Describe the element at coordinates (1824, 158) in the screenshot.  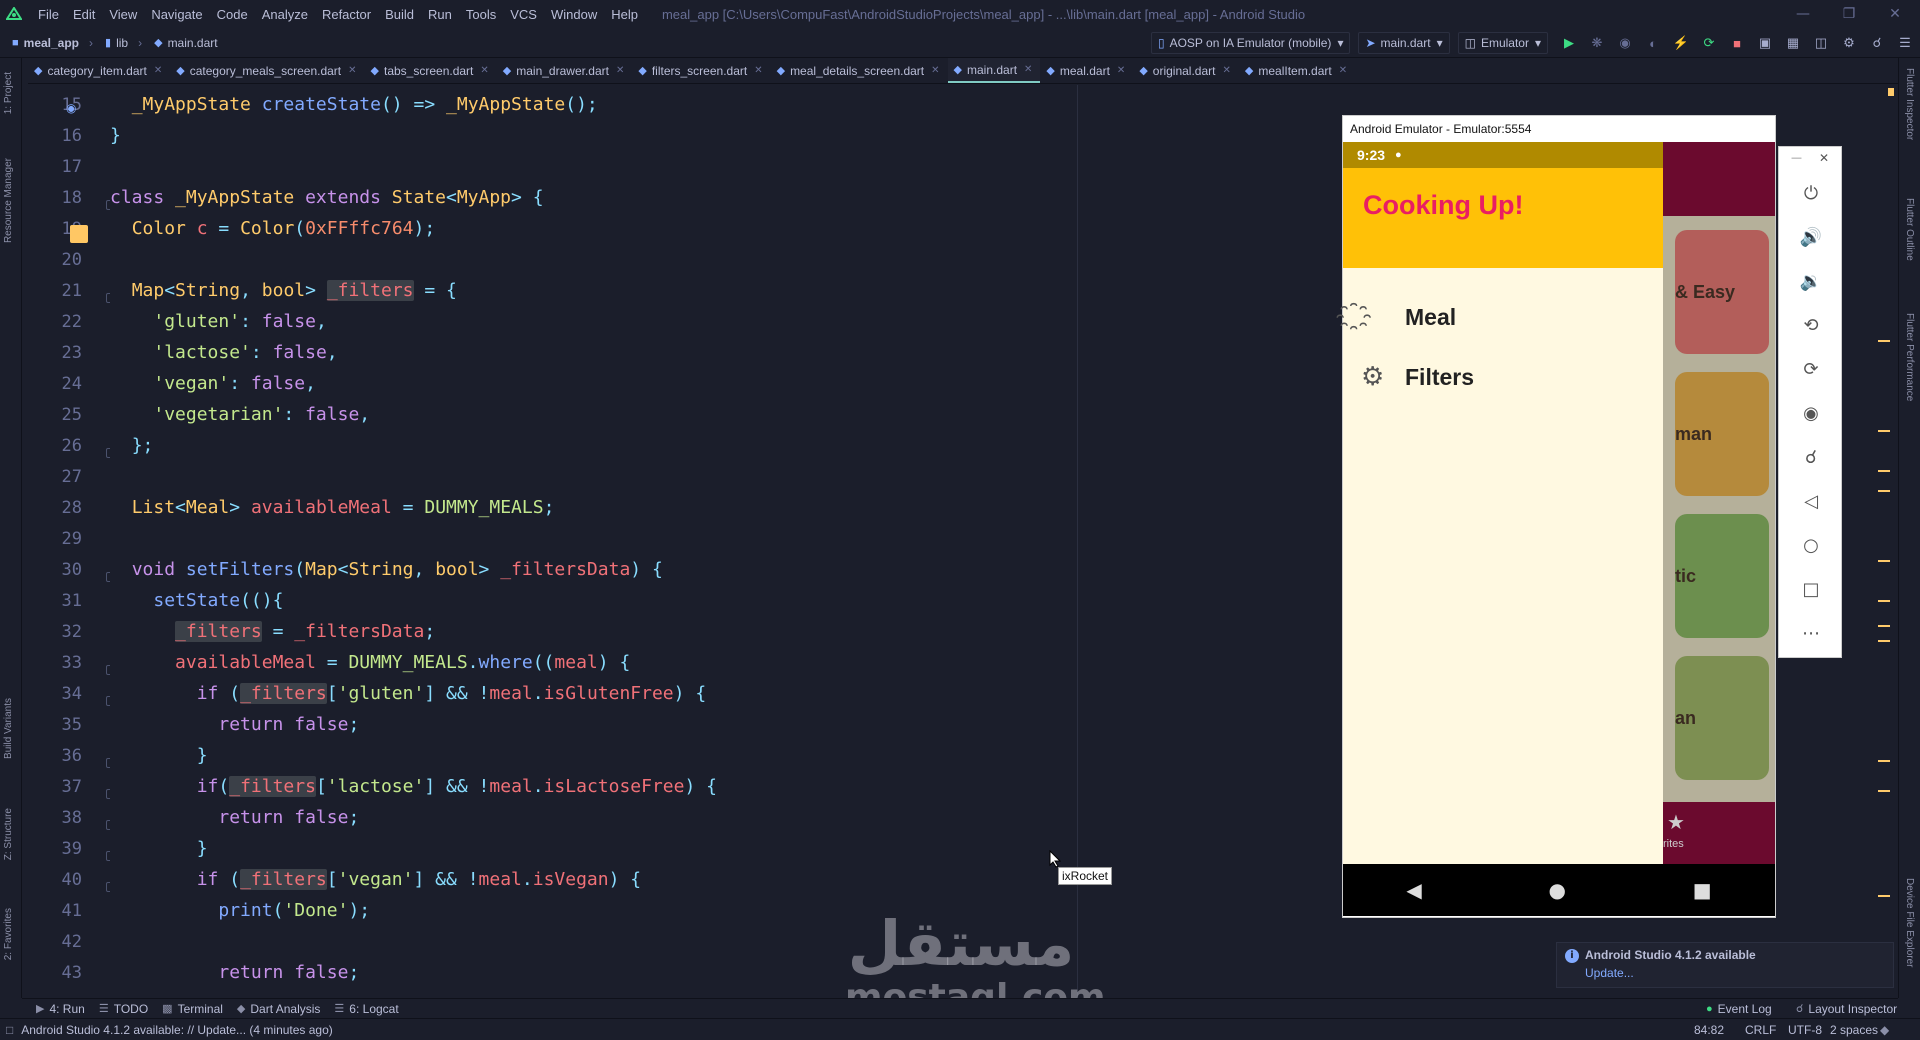
I see `close-emulator-icon: ✕` at that location.